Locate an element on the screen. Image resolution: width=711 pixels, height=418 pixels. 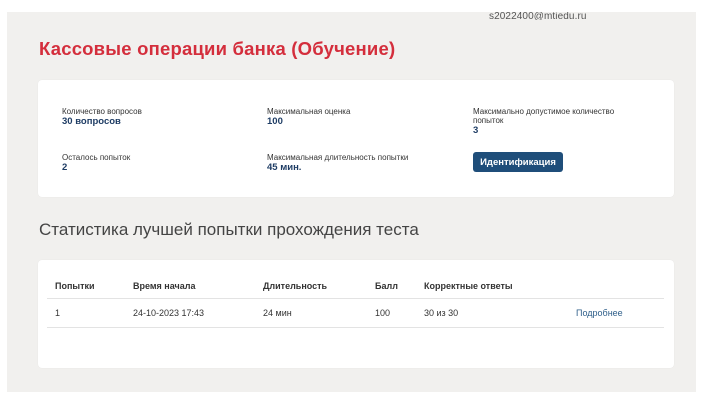
cell-start-time: 24-10-2023 17:43 is located at coordinates (190, 313).